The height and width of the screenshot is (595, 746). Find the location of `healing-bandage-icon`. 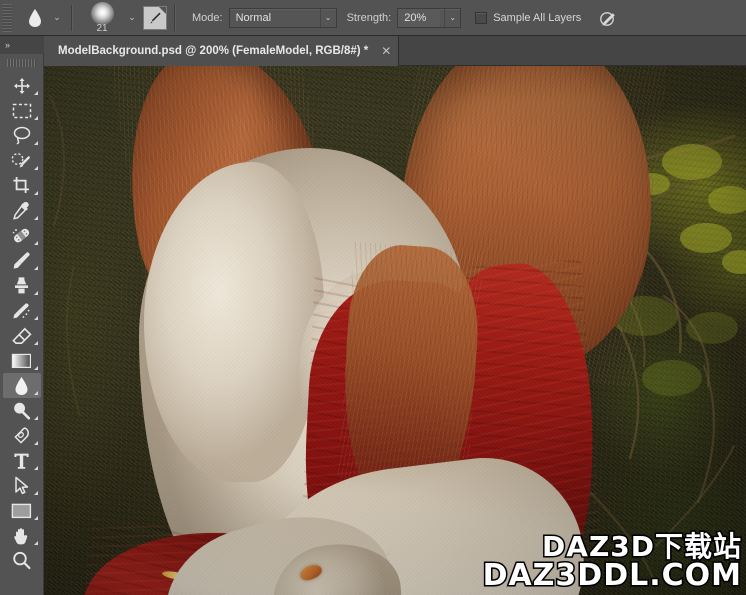

healing-bandage-icon is located at coordinates (21, 235).